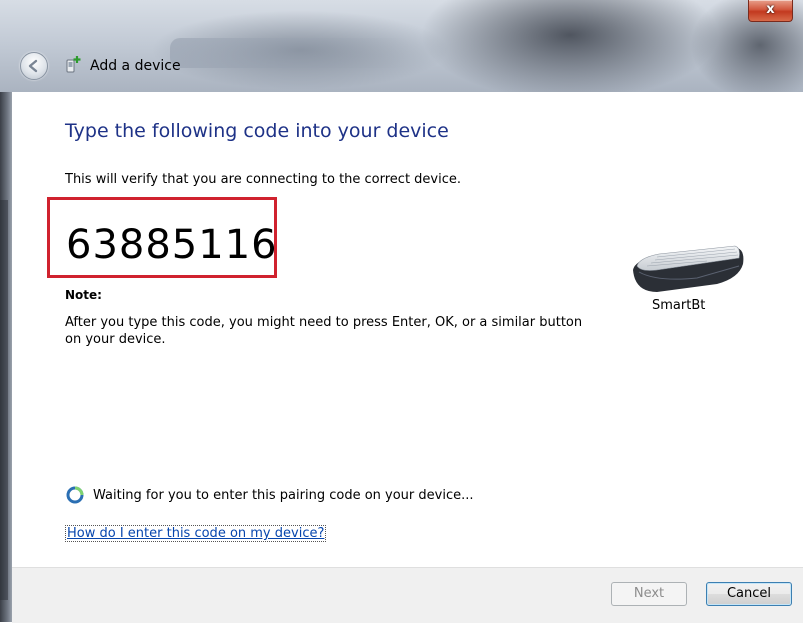 Image resolution: width=803 pixels, height=623 pixels. Describe the element at coordinates (401, 46) in the screenshot. I see `title-bar: x Add a device` at that location.